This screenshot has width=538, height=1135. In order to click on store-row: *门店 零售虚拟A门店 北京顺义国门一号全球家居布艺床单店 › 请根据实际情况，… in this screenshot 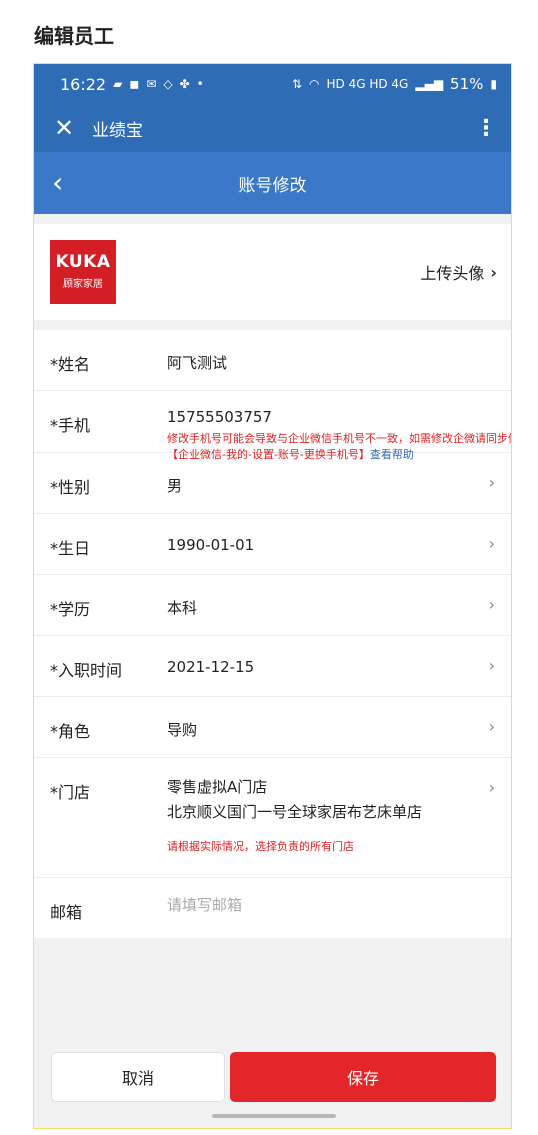, I will do `click(272, 818)`.